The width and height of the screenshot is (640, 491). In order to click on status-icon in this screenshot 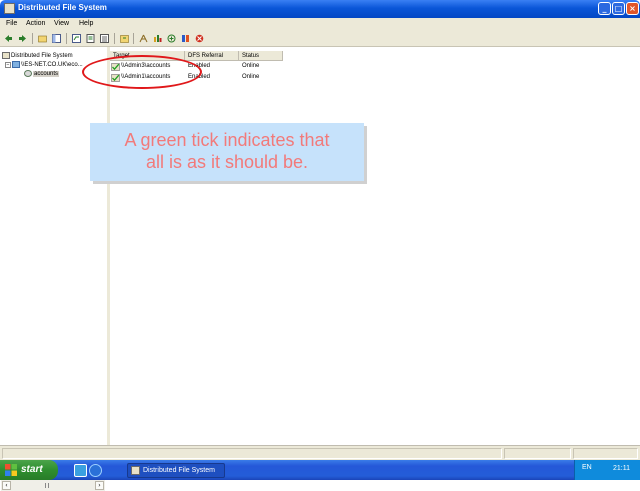, I will do `click(185, 38)`.